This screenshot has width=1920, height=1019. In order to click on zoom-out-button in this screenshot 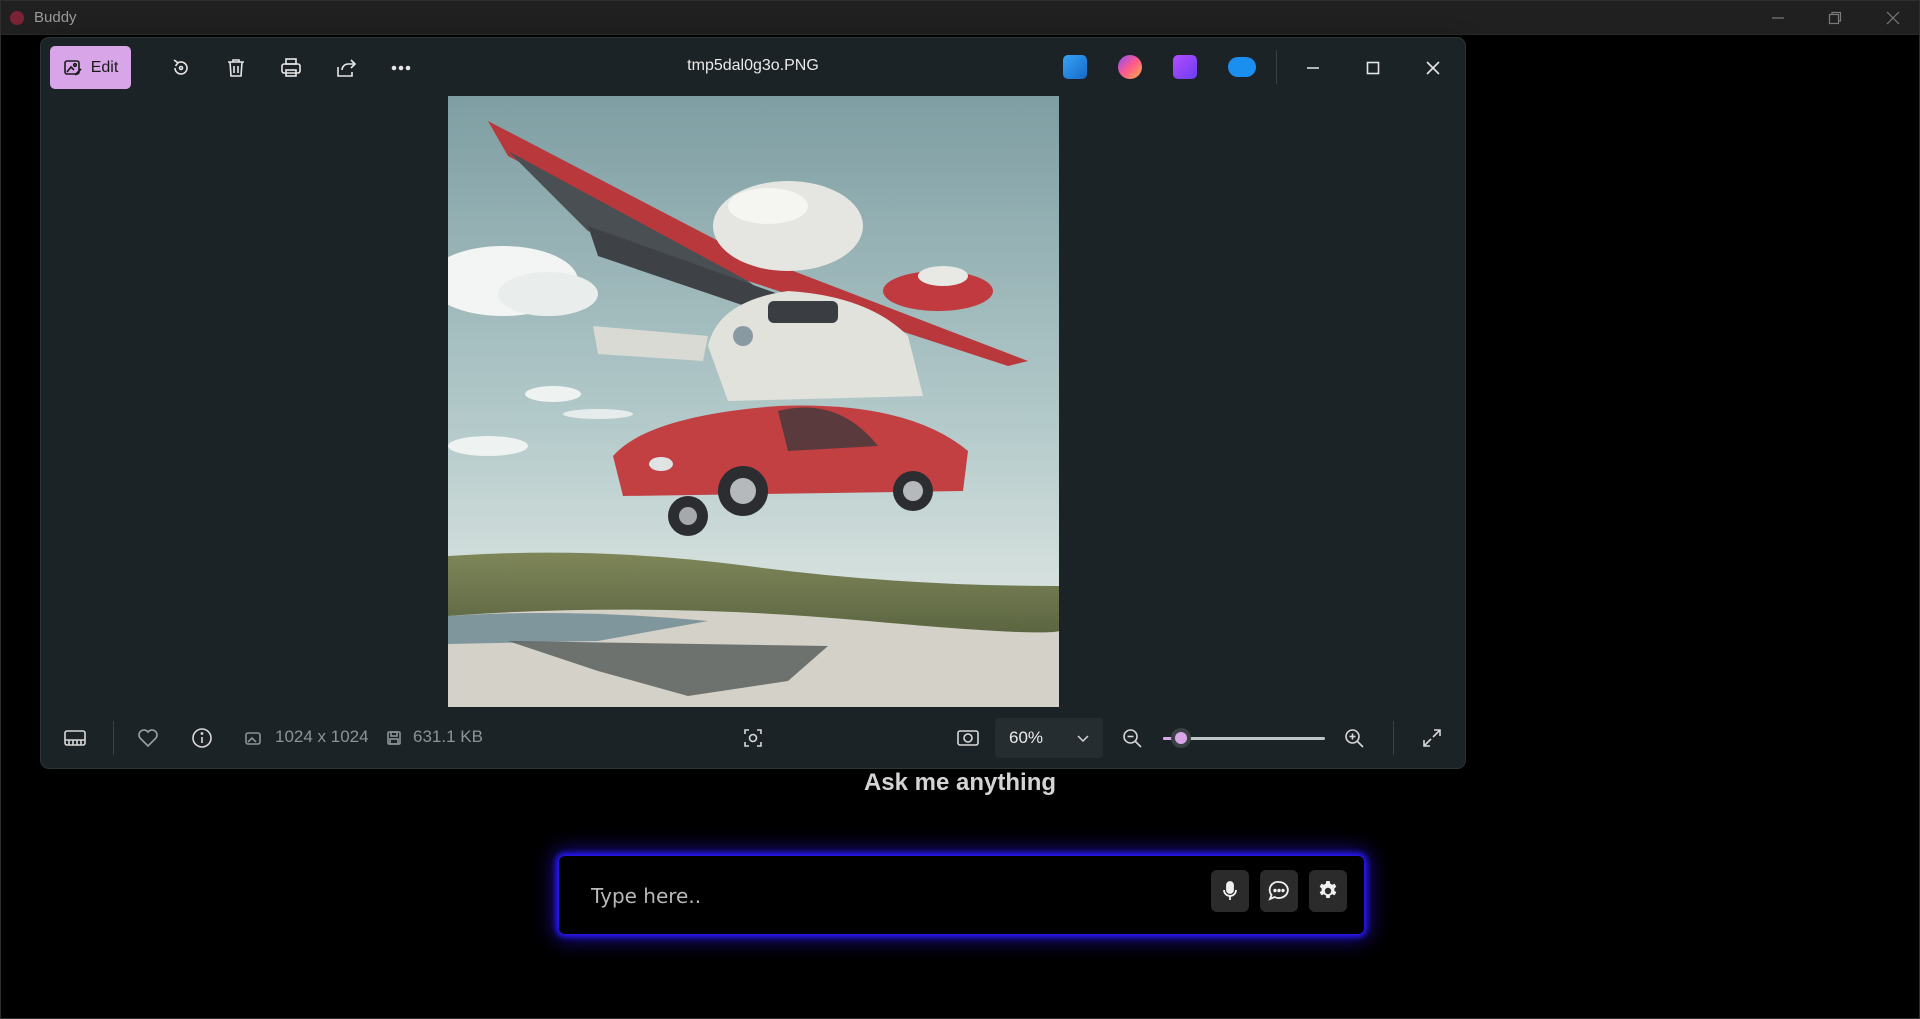, I will do `click(1132, 738)`.